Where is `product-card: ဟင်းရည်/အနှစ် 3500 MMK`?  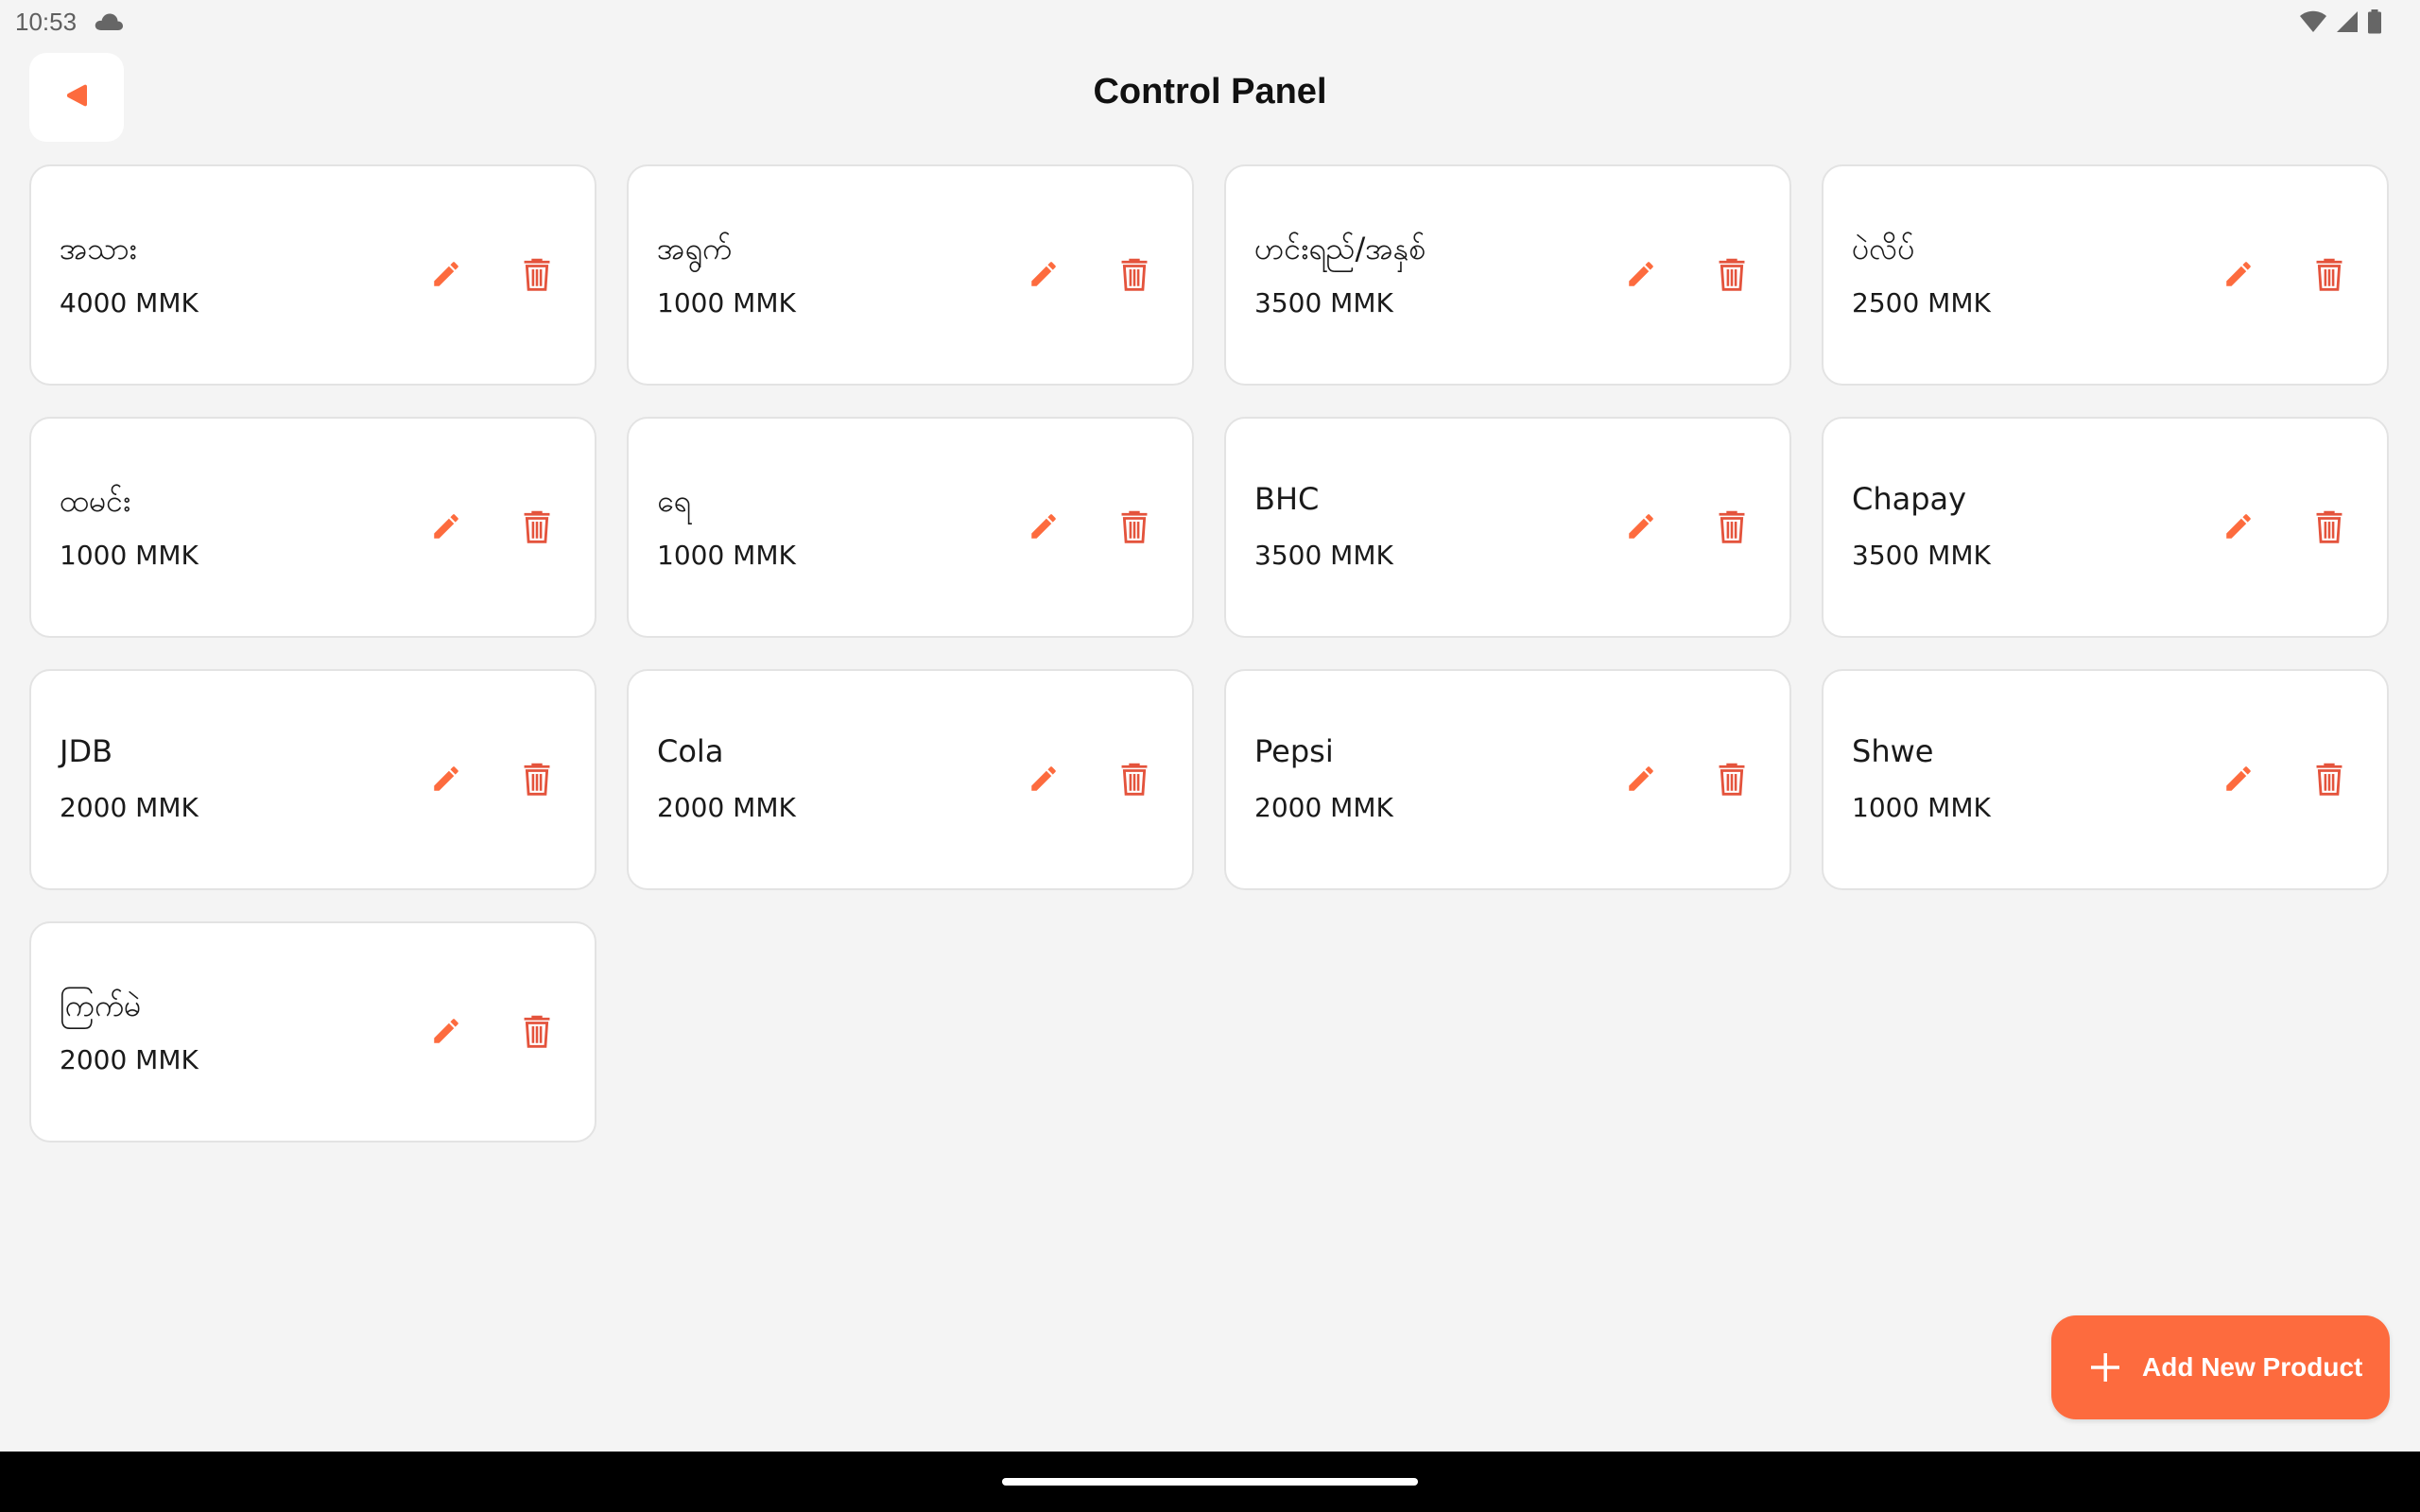
product-card: ဟင်းရည်/အနှစ် 3500 MMK is located at coordinates (1507, 275).